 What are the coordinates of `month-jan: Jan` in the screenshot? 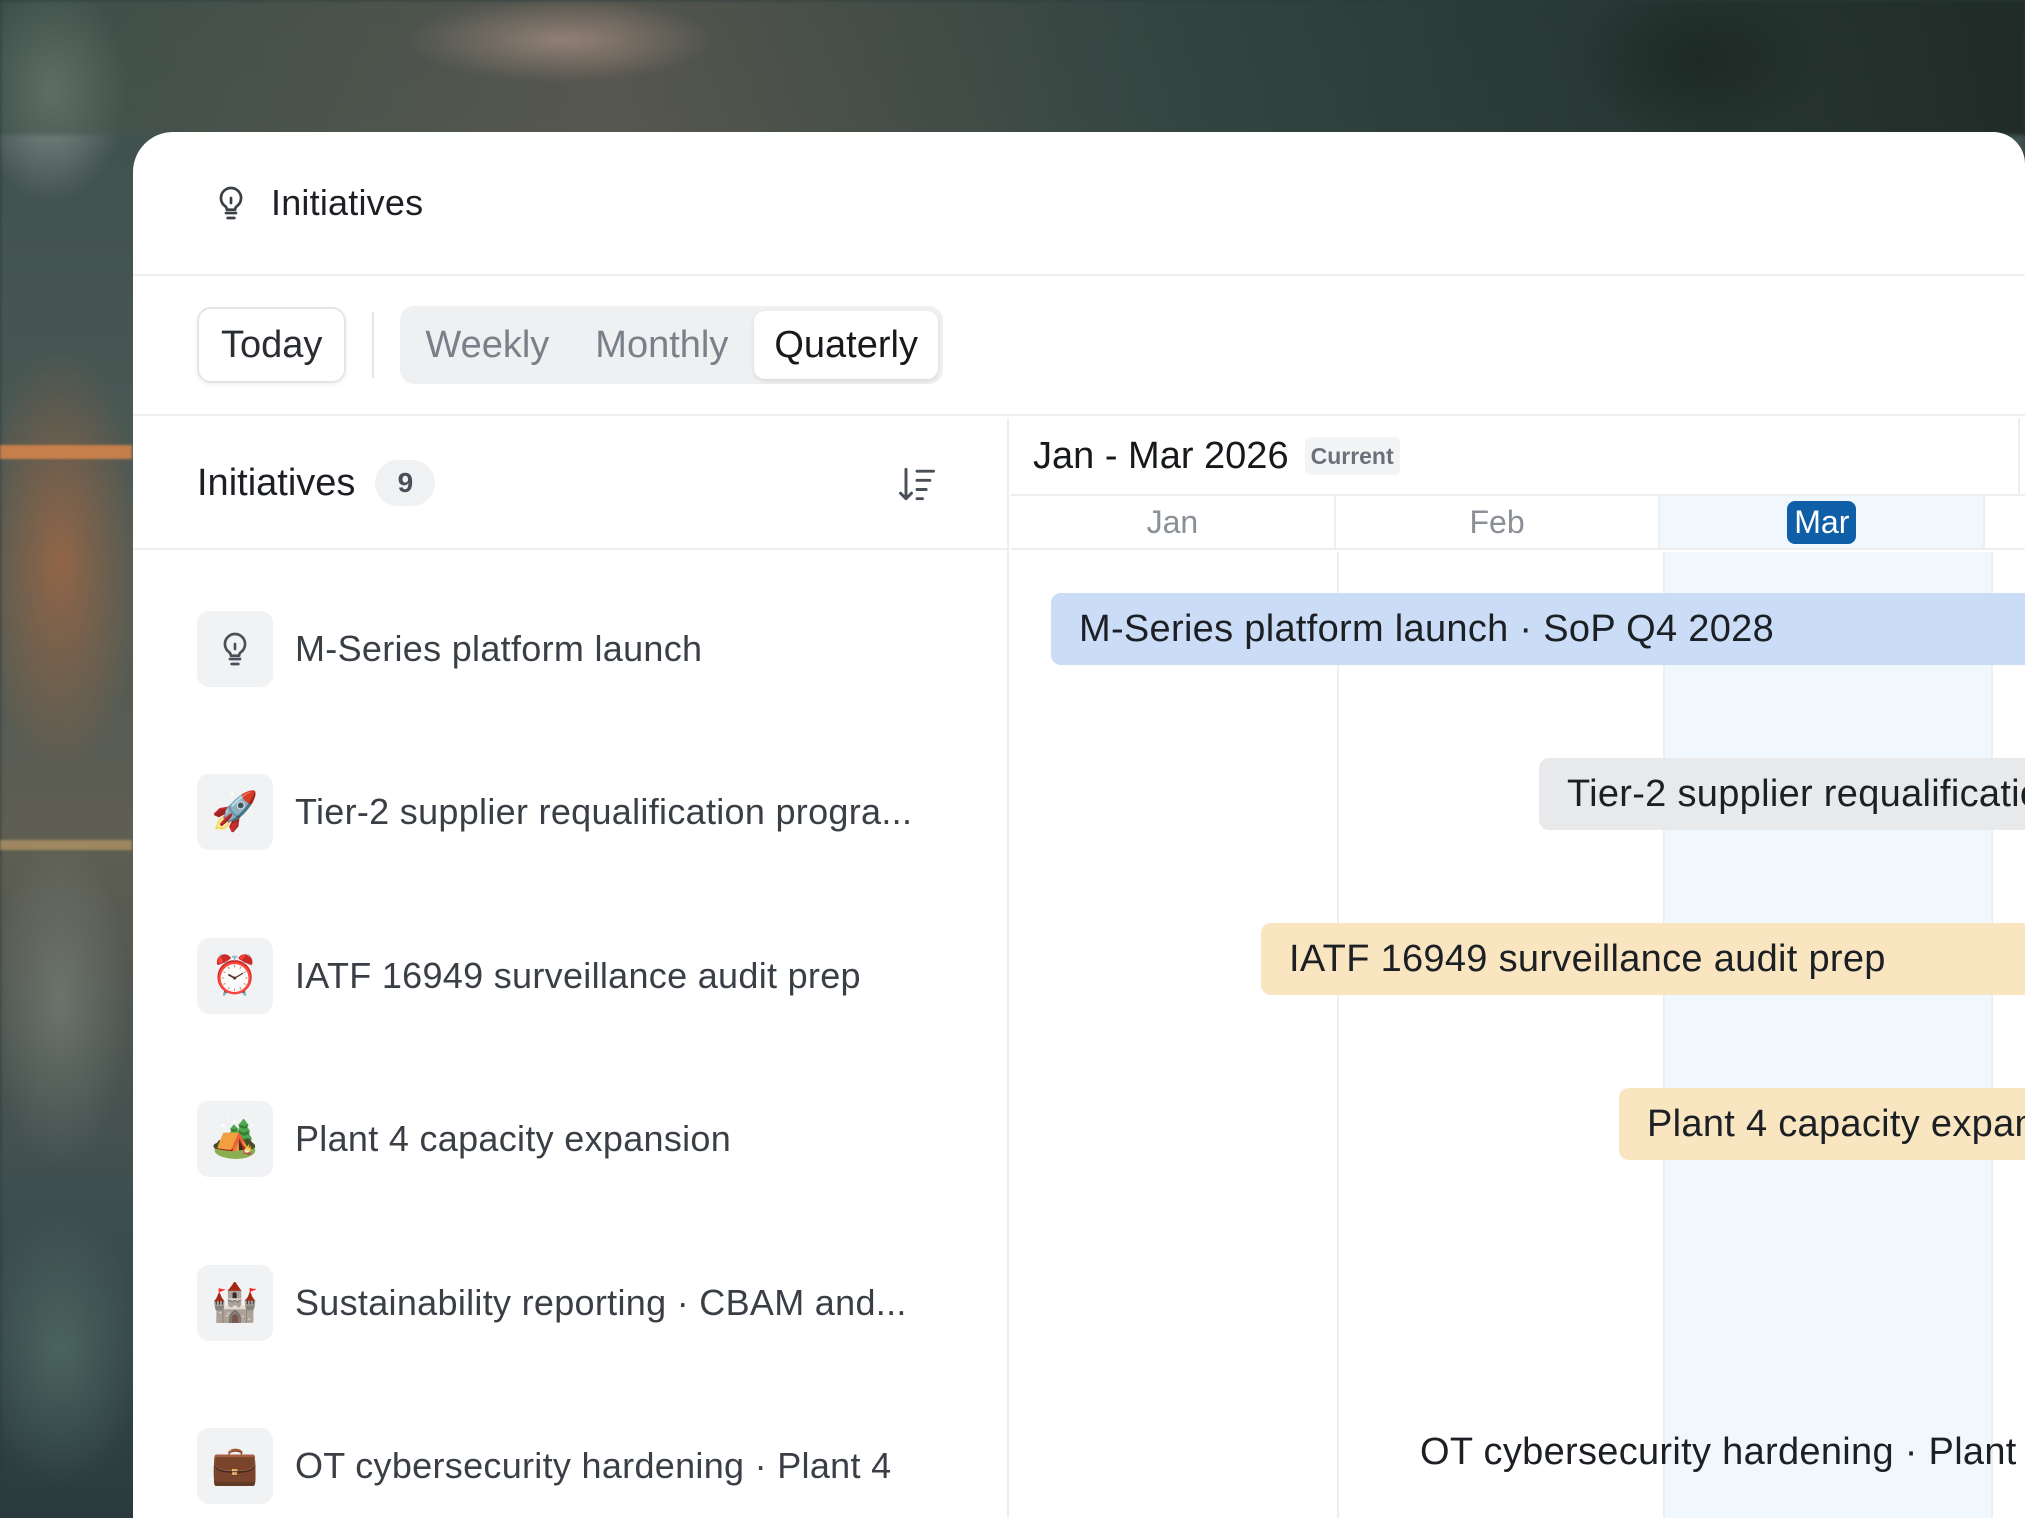 It's located at (1173, 522).